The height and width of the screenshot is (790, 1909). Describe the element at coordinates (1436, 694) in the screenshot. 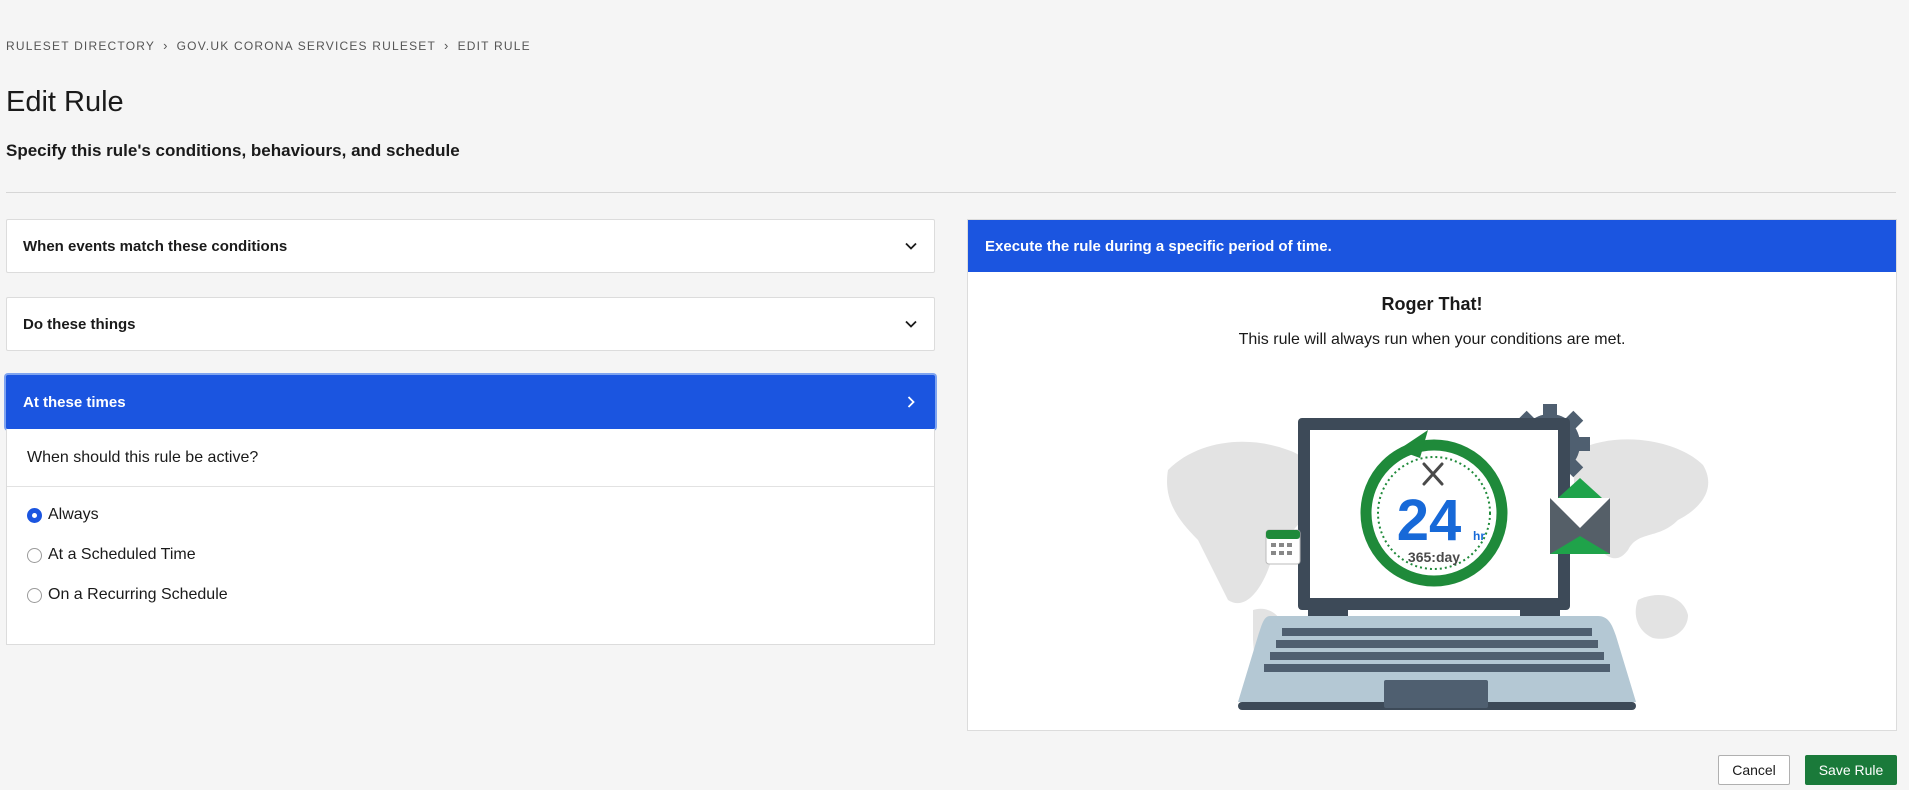

I see `trackpad` at that location.